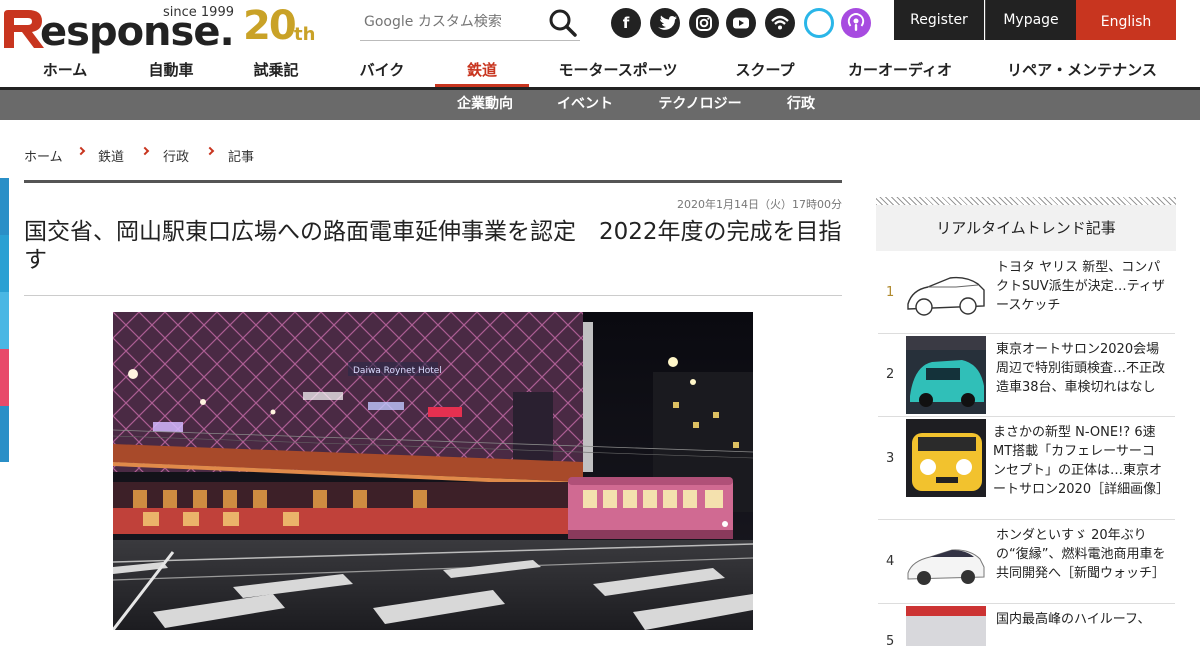 The image size is (1200, 649). What do you see at coordinates (176, 155) in the screenshot?
I see `breadcrumb-administration: 行政` at bounding box center [176, 155].